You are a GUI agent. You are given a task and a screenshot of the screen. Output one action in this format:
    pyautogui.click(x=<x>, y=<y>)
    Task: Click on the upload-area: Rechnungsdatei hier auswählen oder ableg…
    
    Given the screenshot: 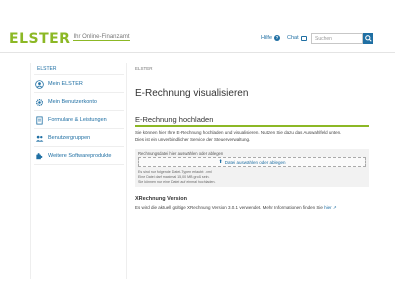 What is the action you would take?
    pyautogui.click(x=252, y=168)
    